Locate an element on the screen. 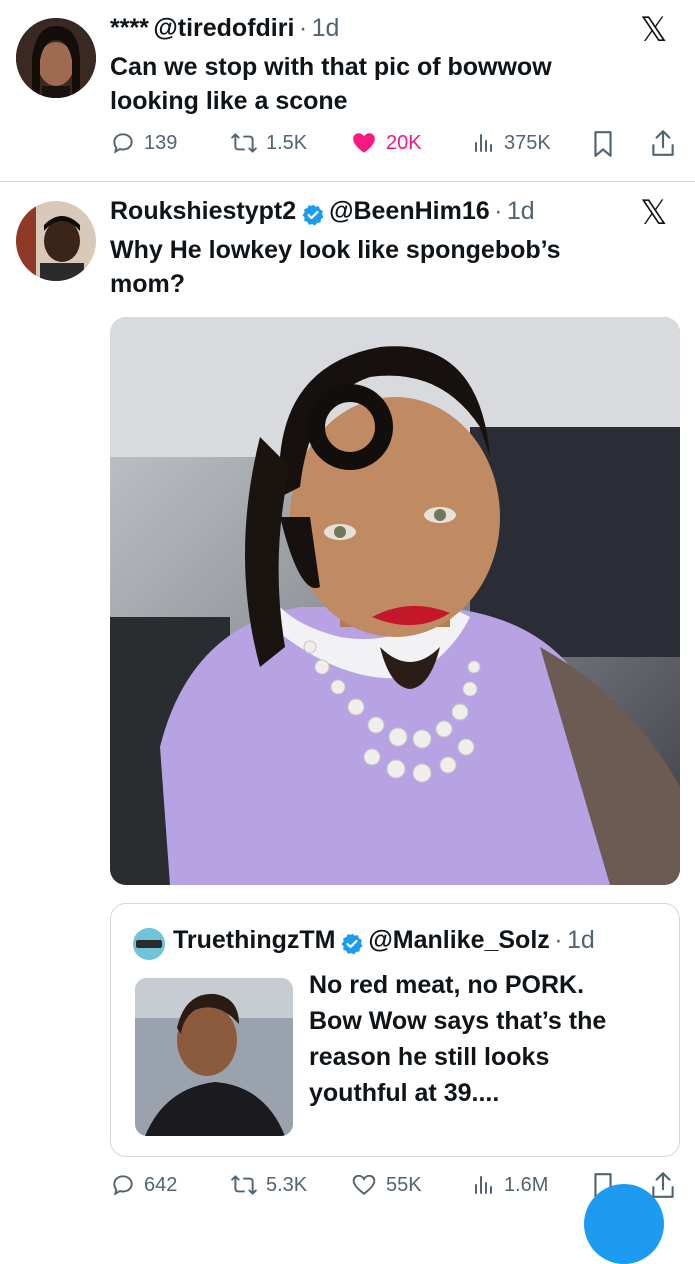 The height and width of the screenshot is (1264, 695). tweet-text-line: Why He lowkey look like spongebob’s is located at coordinates (335, 250).